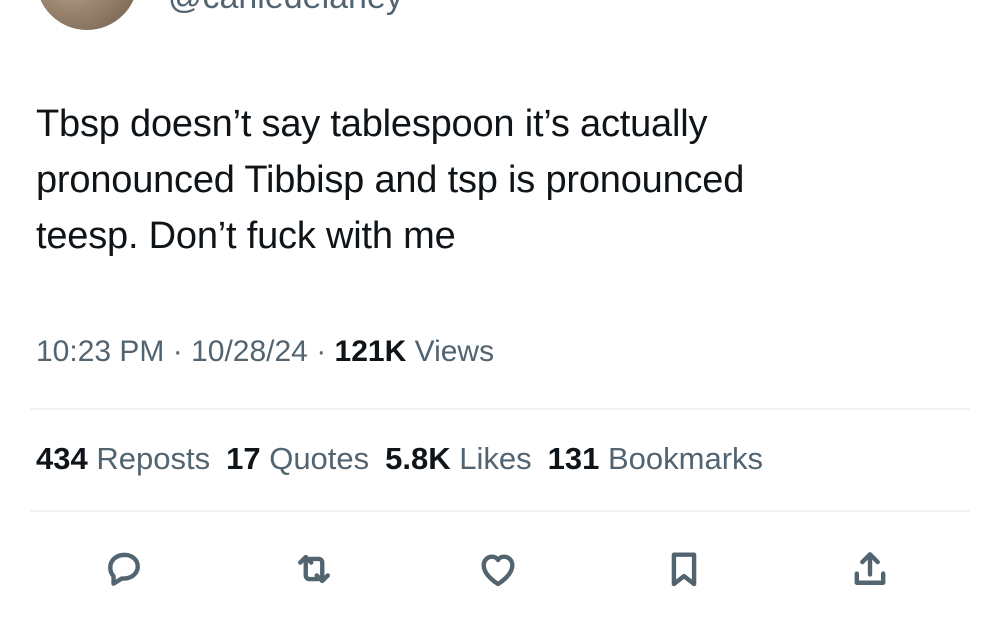 This screenshot has width=1000, height=641. Describe the element at coordinates (458, 459) in the screenshot. I see `likes-stat: 5.8K Likes` at that location.